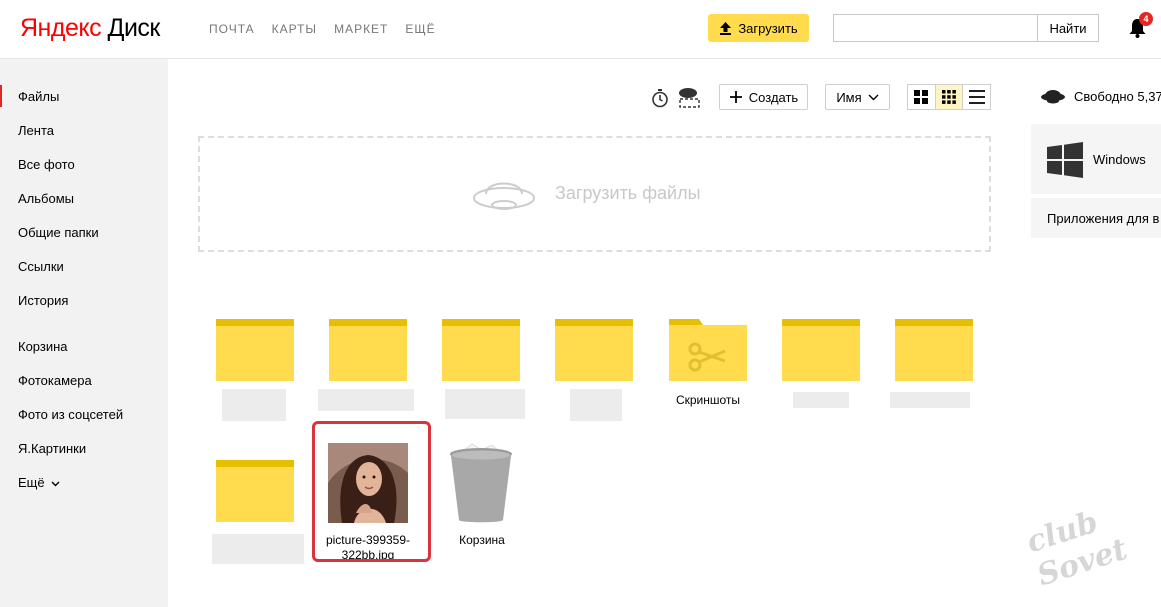  I want to click on view-large-button, so click(922, 97).